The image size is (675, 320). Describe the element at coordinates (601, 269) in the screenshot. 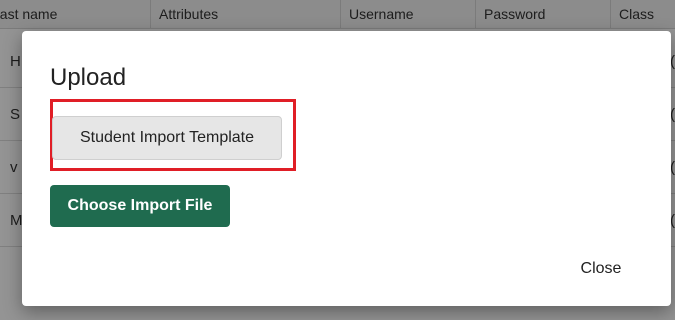

I see `close-button: Close` at that location.